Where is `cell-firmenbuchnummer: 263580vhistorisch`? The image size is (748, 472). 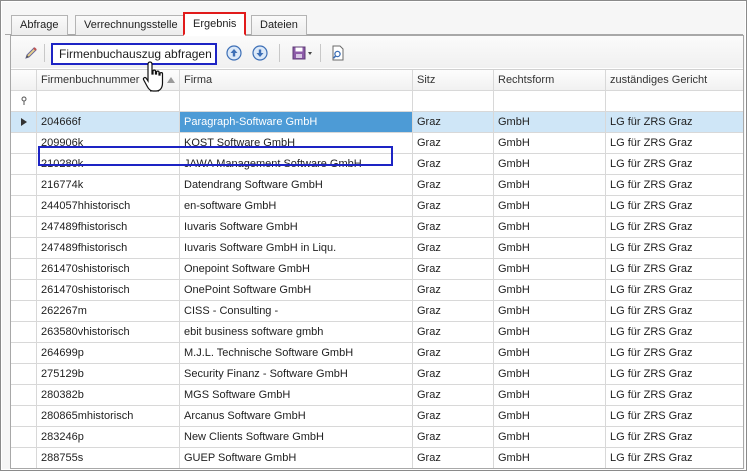 cell-firmenbuchnummer: 263580vhistorisch is located at coordinates (108, 332).